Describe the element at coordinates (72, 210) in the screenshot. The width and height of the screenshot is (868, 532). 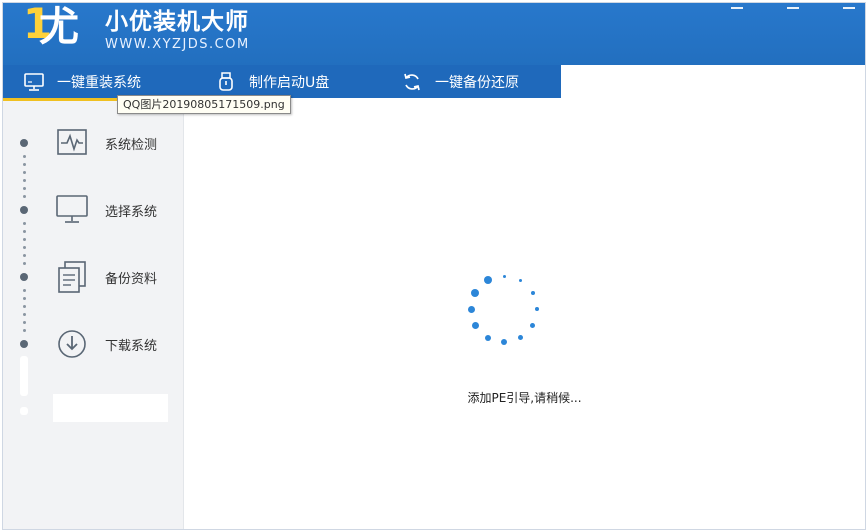
I see `desktop-icon` at that location.